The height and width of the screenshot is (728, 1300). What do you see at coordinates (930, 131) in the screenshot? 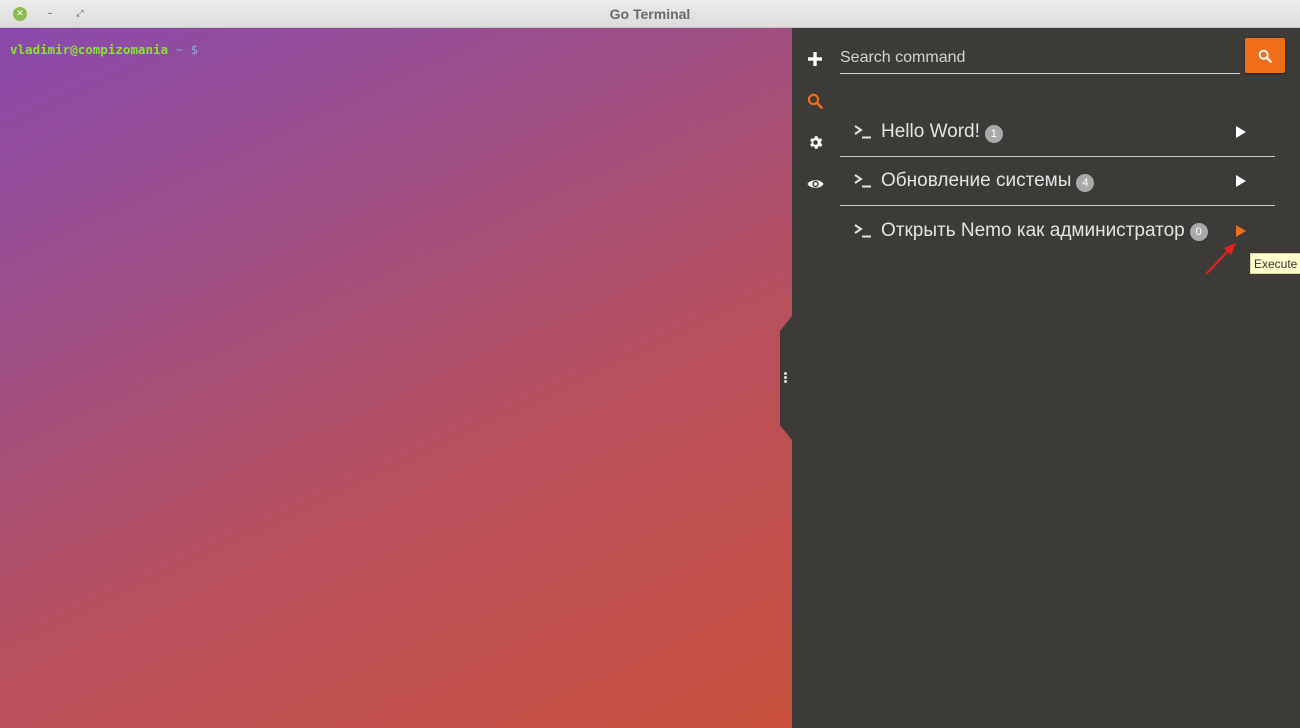
I see `command-label: Hello Word!` at bounding box center [930, 131].